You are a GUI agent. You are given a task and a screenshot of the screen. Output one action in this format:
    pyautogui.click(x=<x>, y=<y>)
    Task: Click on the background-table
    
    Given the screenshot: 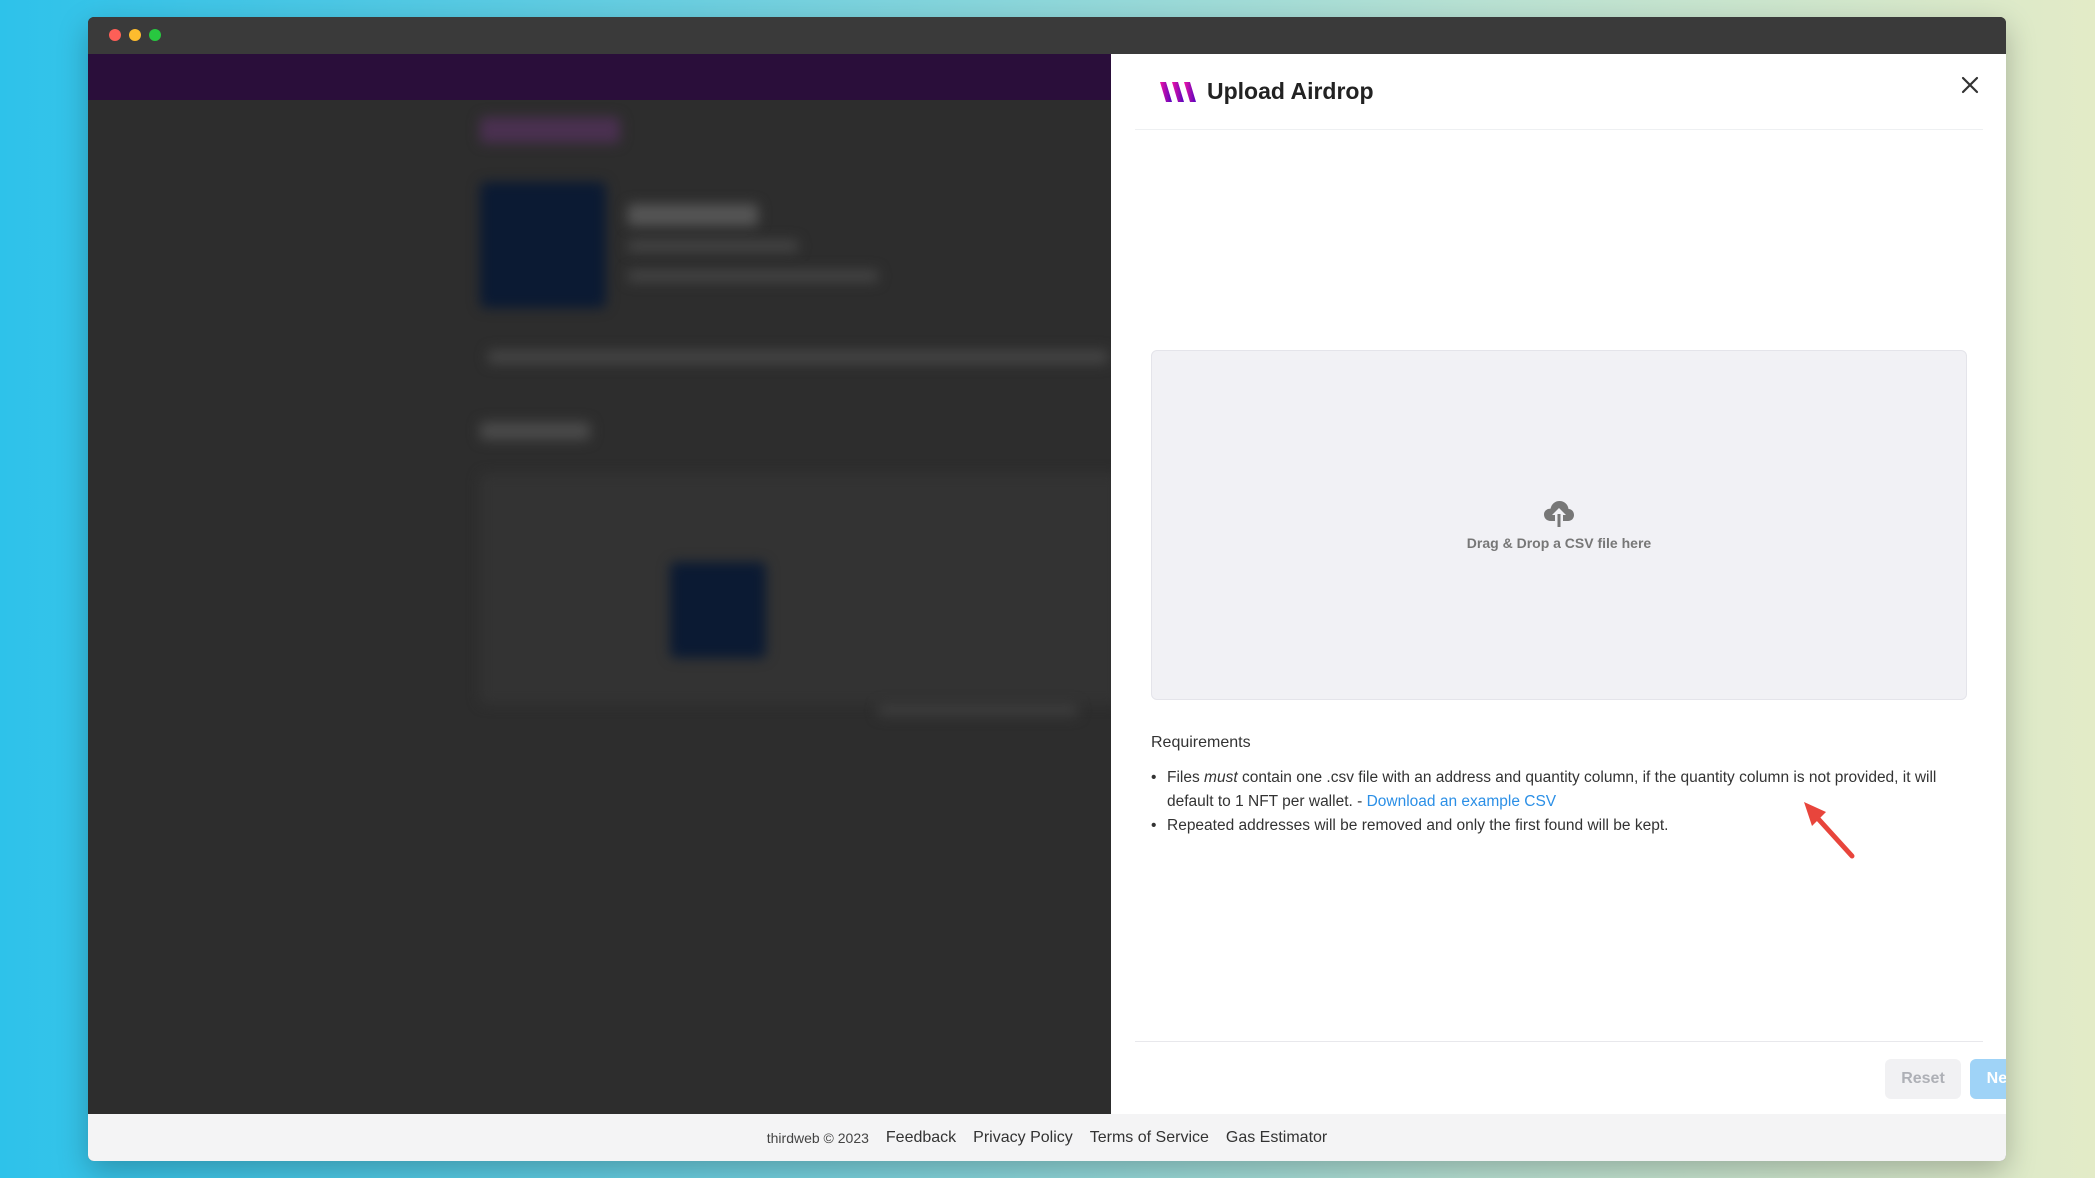 What is the action you would take?
    pyautogui.click(x=795, y=589)
    